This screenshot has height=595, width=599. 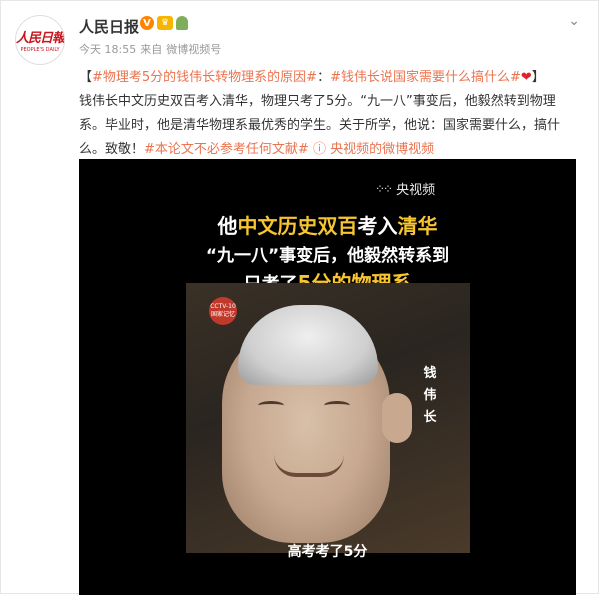 What do you see at coordinates (416, 190) in the screenshot?
I see `watermark-text: 央视频` at bounding box center [416, 190].